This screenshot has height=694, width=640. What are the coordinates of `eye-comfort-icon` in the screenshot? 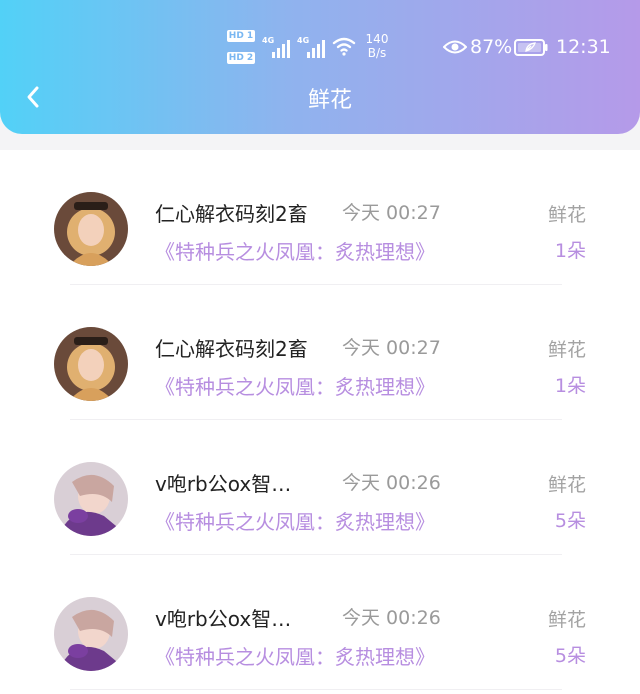 It's located at (455, 47).